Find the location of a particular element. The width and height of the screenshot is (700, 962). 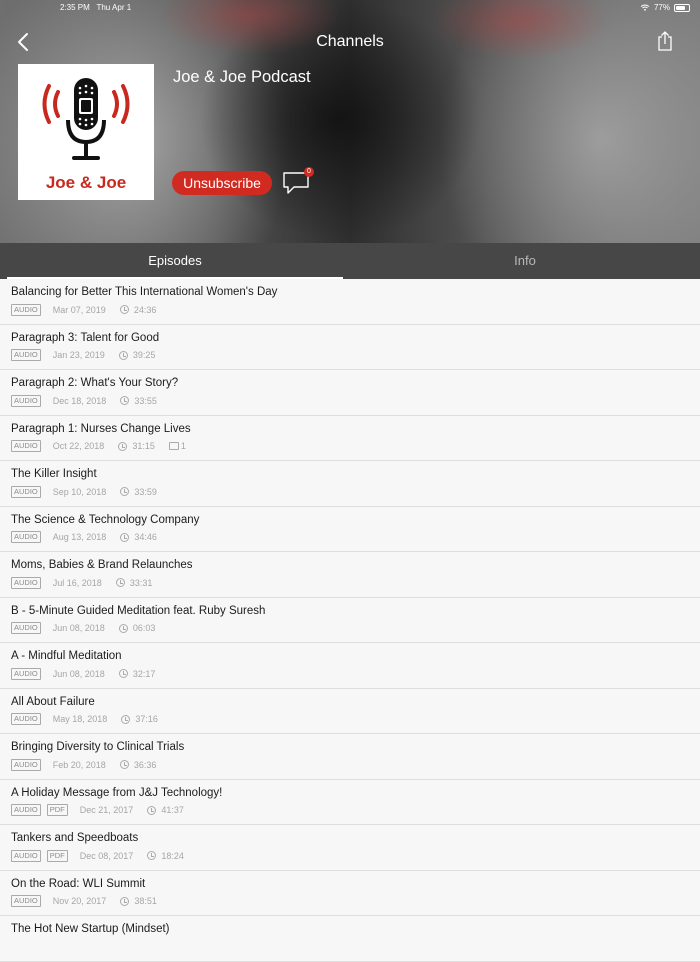

tab-info: Info is located at coordinates (525, 261).